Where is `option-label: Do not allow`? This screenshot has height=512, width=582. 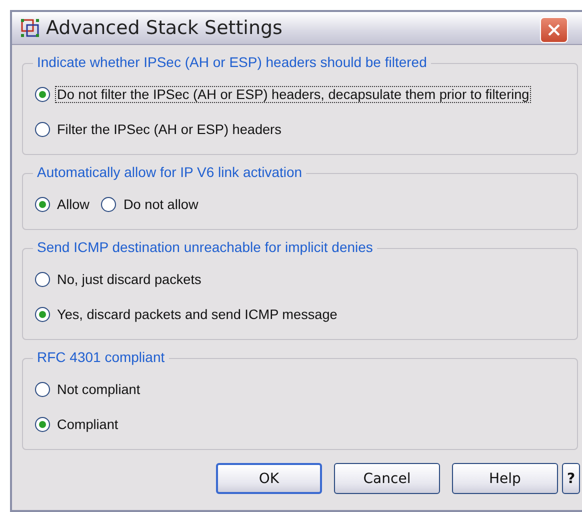 option-label: Do not allow is located at coordinates (160, 204).